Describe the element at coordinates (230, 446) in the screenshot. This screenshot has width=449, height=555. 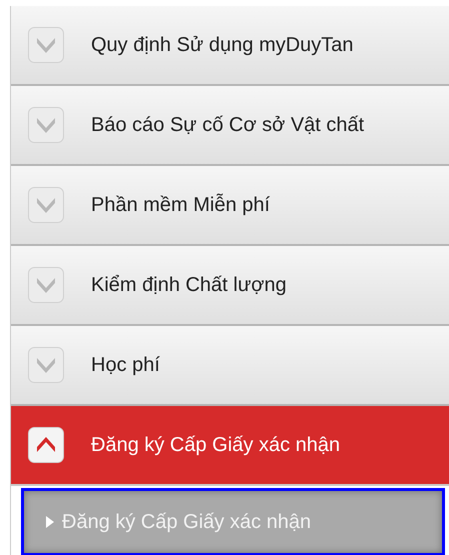
I see `accordion-header: Đăng ký Cấp Giấy xác nhận` at that location.